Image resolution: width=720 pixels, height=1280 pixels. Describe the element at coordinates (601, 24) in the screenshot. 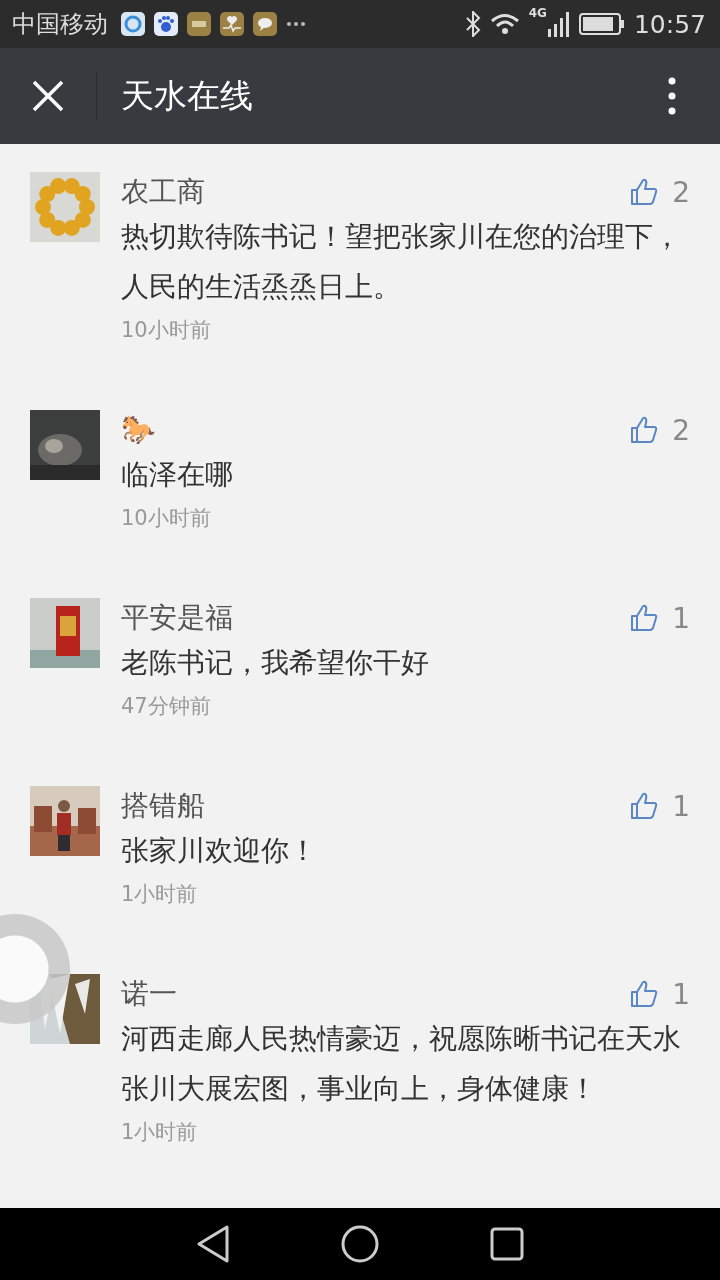

I see `battery-icon` at that location.